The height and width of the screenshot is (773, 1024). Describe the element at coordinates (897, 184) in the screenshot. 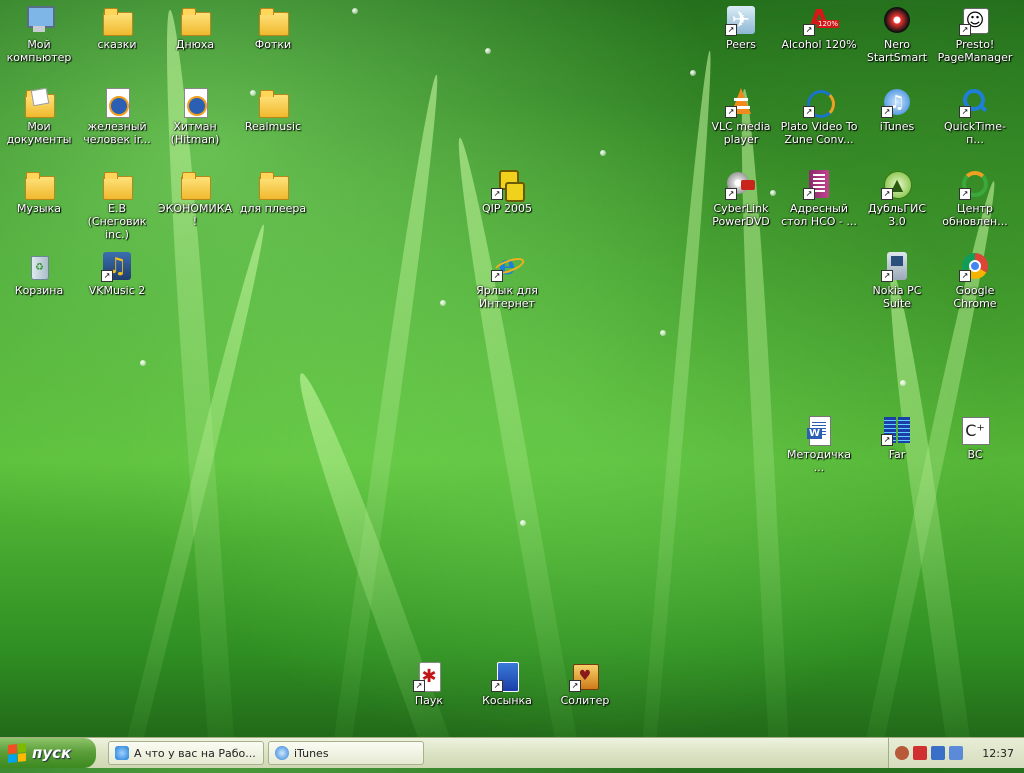

I see `dublgis-icon: ▲ ↗` at that location.